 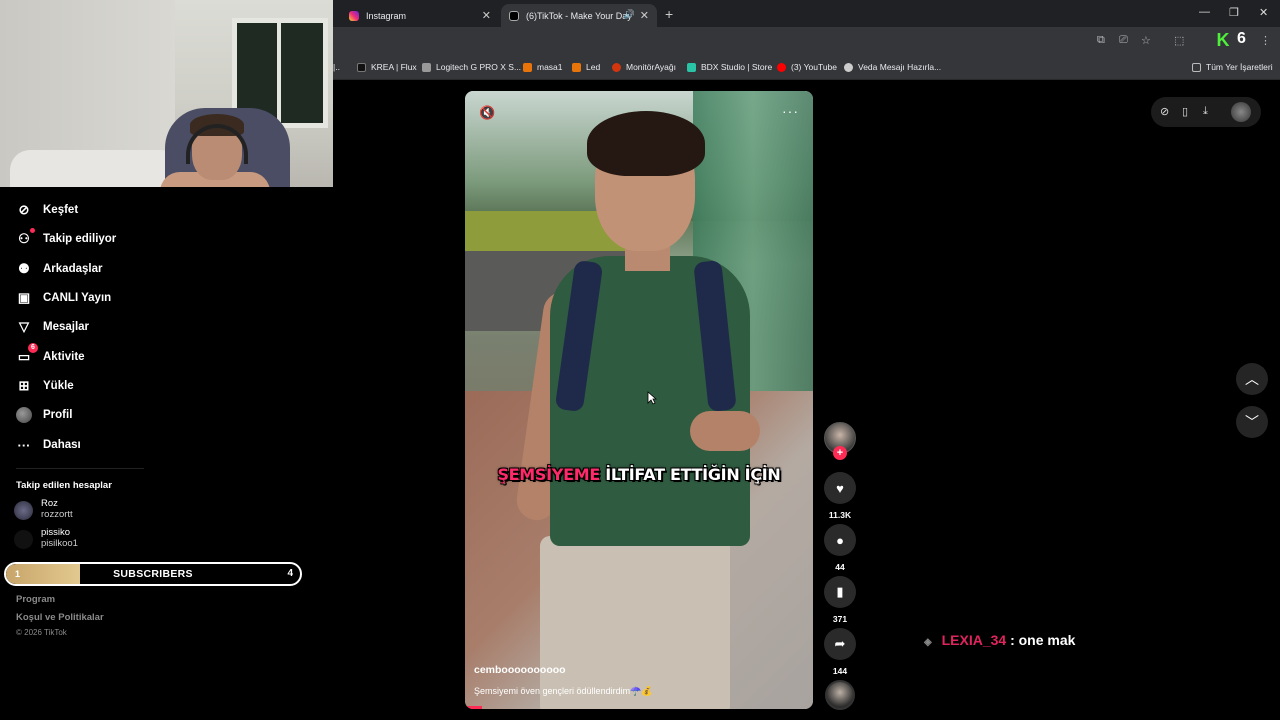 I want to click on chevron-down-icon: ﹀, so click(x=1252, y=422).